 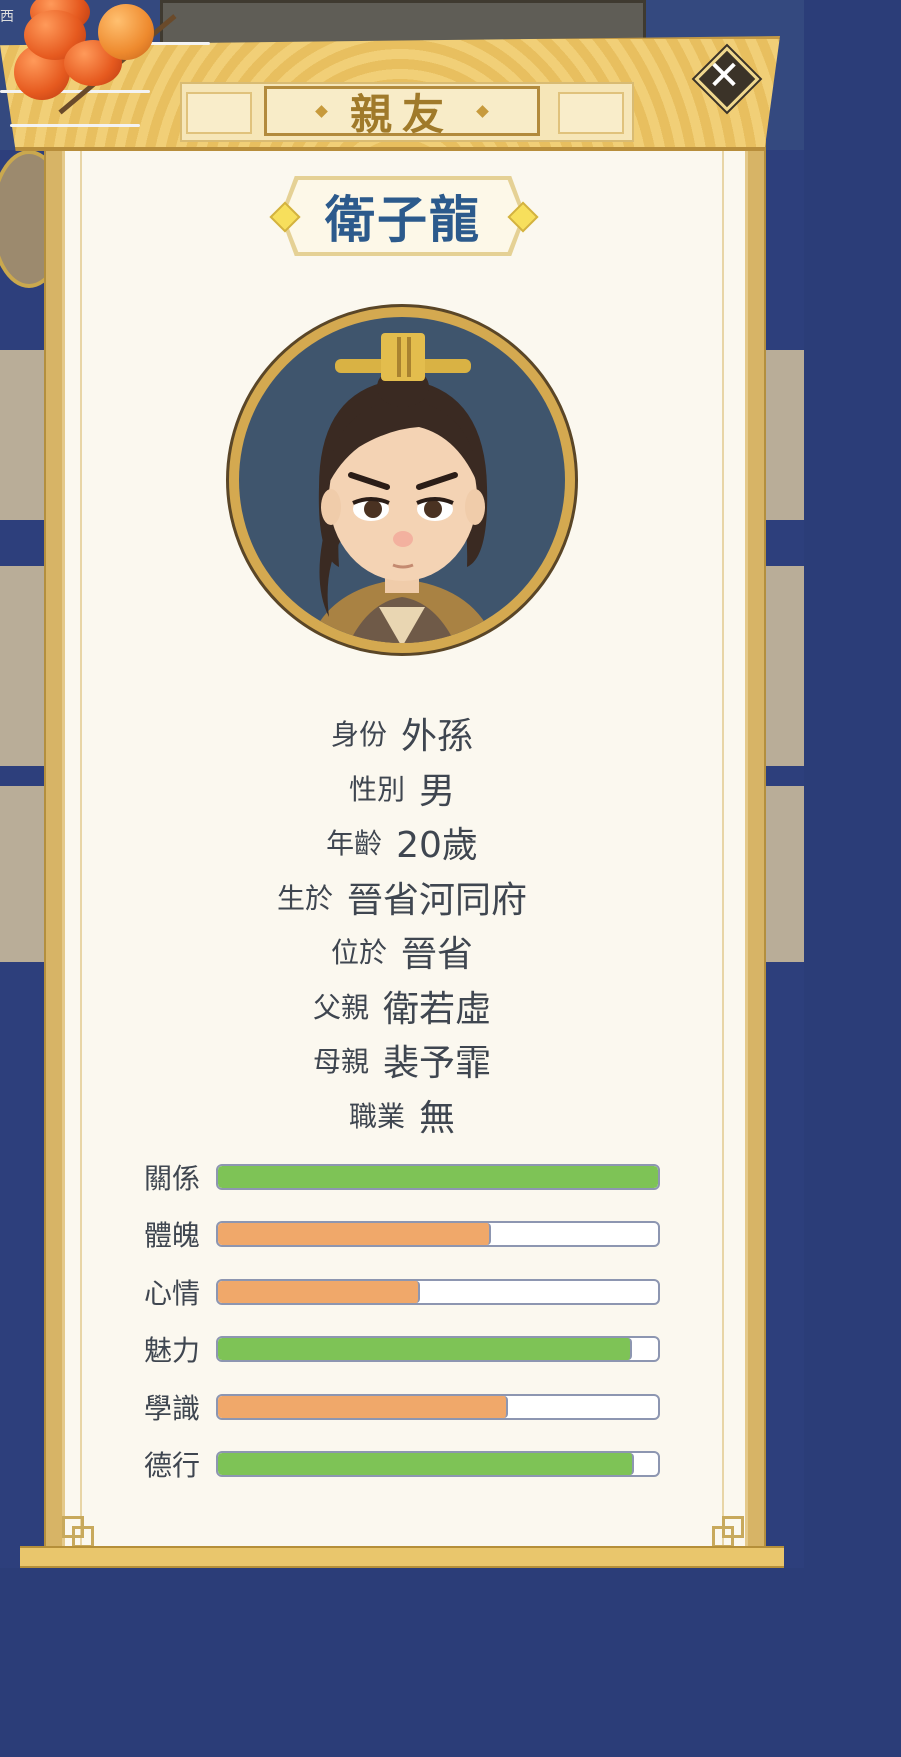 I want to click on info-label: 母親, so click(x=340, y=1062).